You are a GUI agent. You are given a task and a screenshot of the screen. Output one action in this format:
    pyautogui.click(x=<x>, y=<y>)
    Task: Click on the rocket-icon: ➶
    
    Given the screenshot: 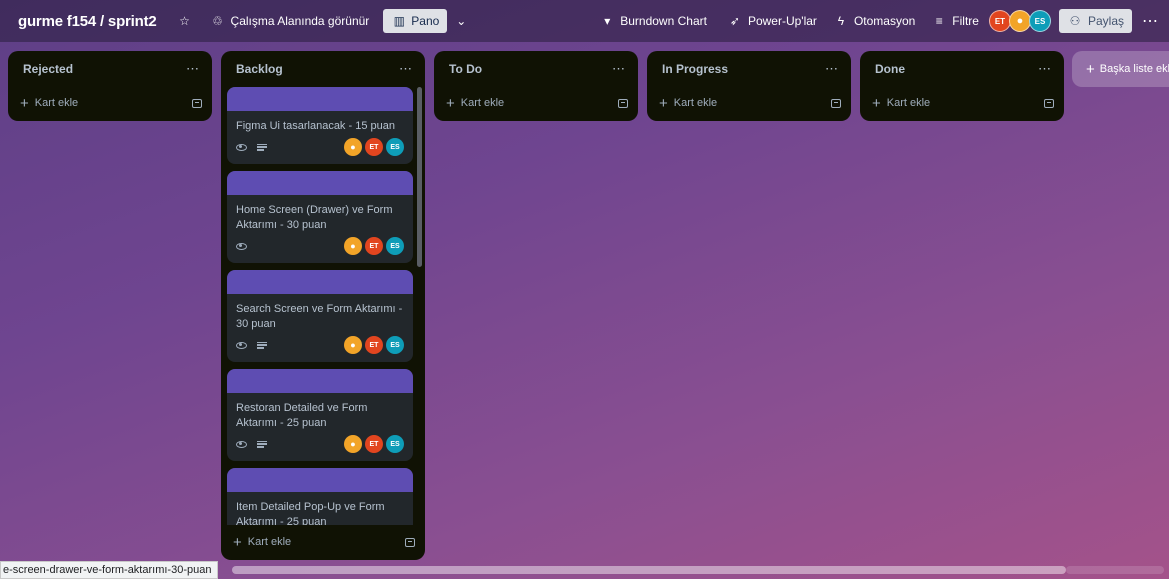 What is the action you would take?
    pyautogui.click(x=734, y=21)
    